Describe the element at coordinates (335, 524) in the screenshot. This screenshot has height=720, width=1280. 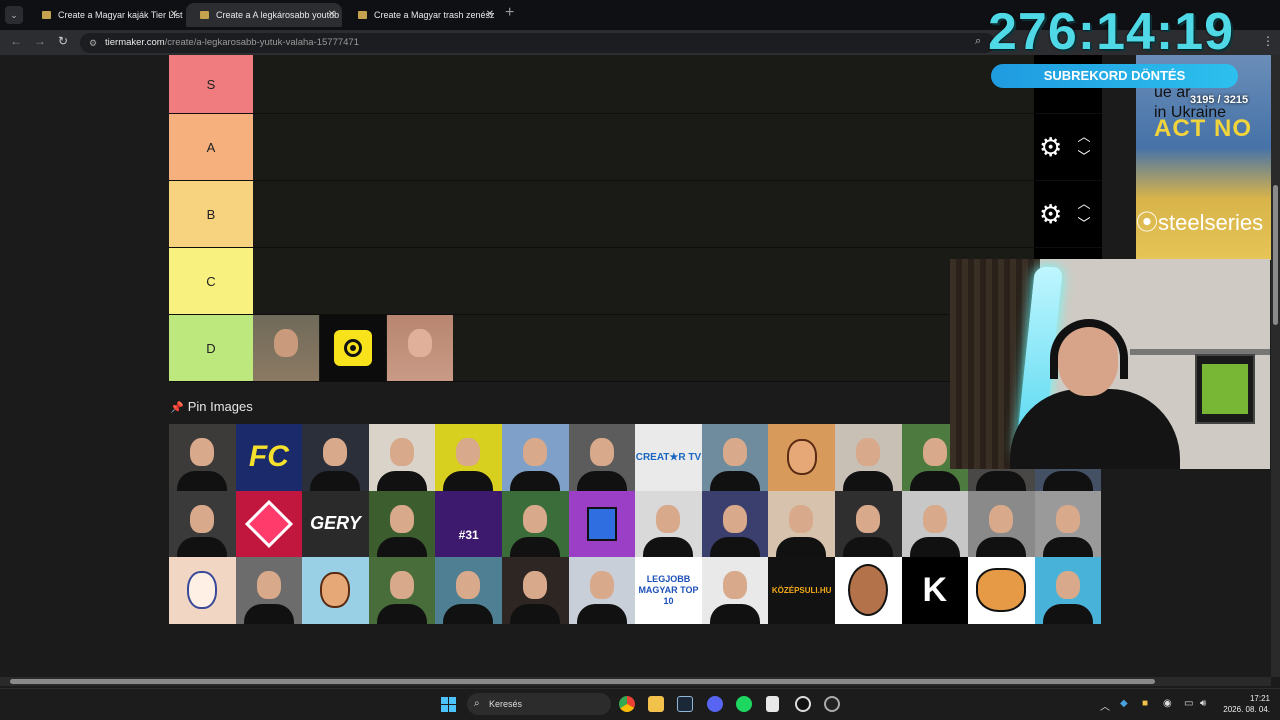
I see `pool-image-17: GERY` at that location.